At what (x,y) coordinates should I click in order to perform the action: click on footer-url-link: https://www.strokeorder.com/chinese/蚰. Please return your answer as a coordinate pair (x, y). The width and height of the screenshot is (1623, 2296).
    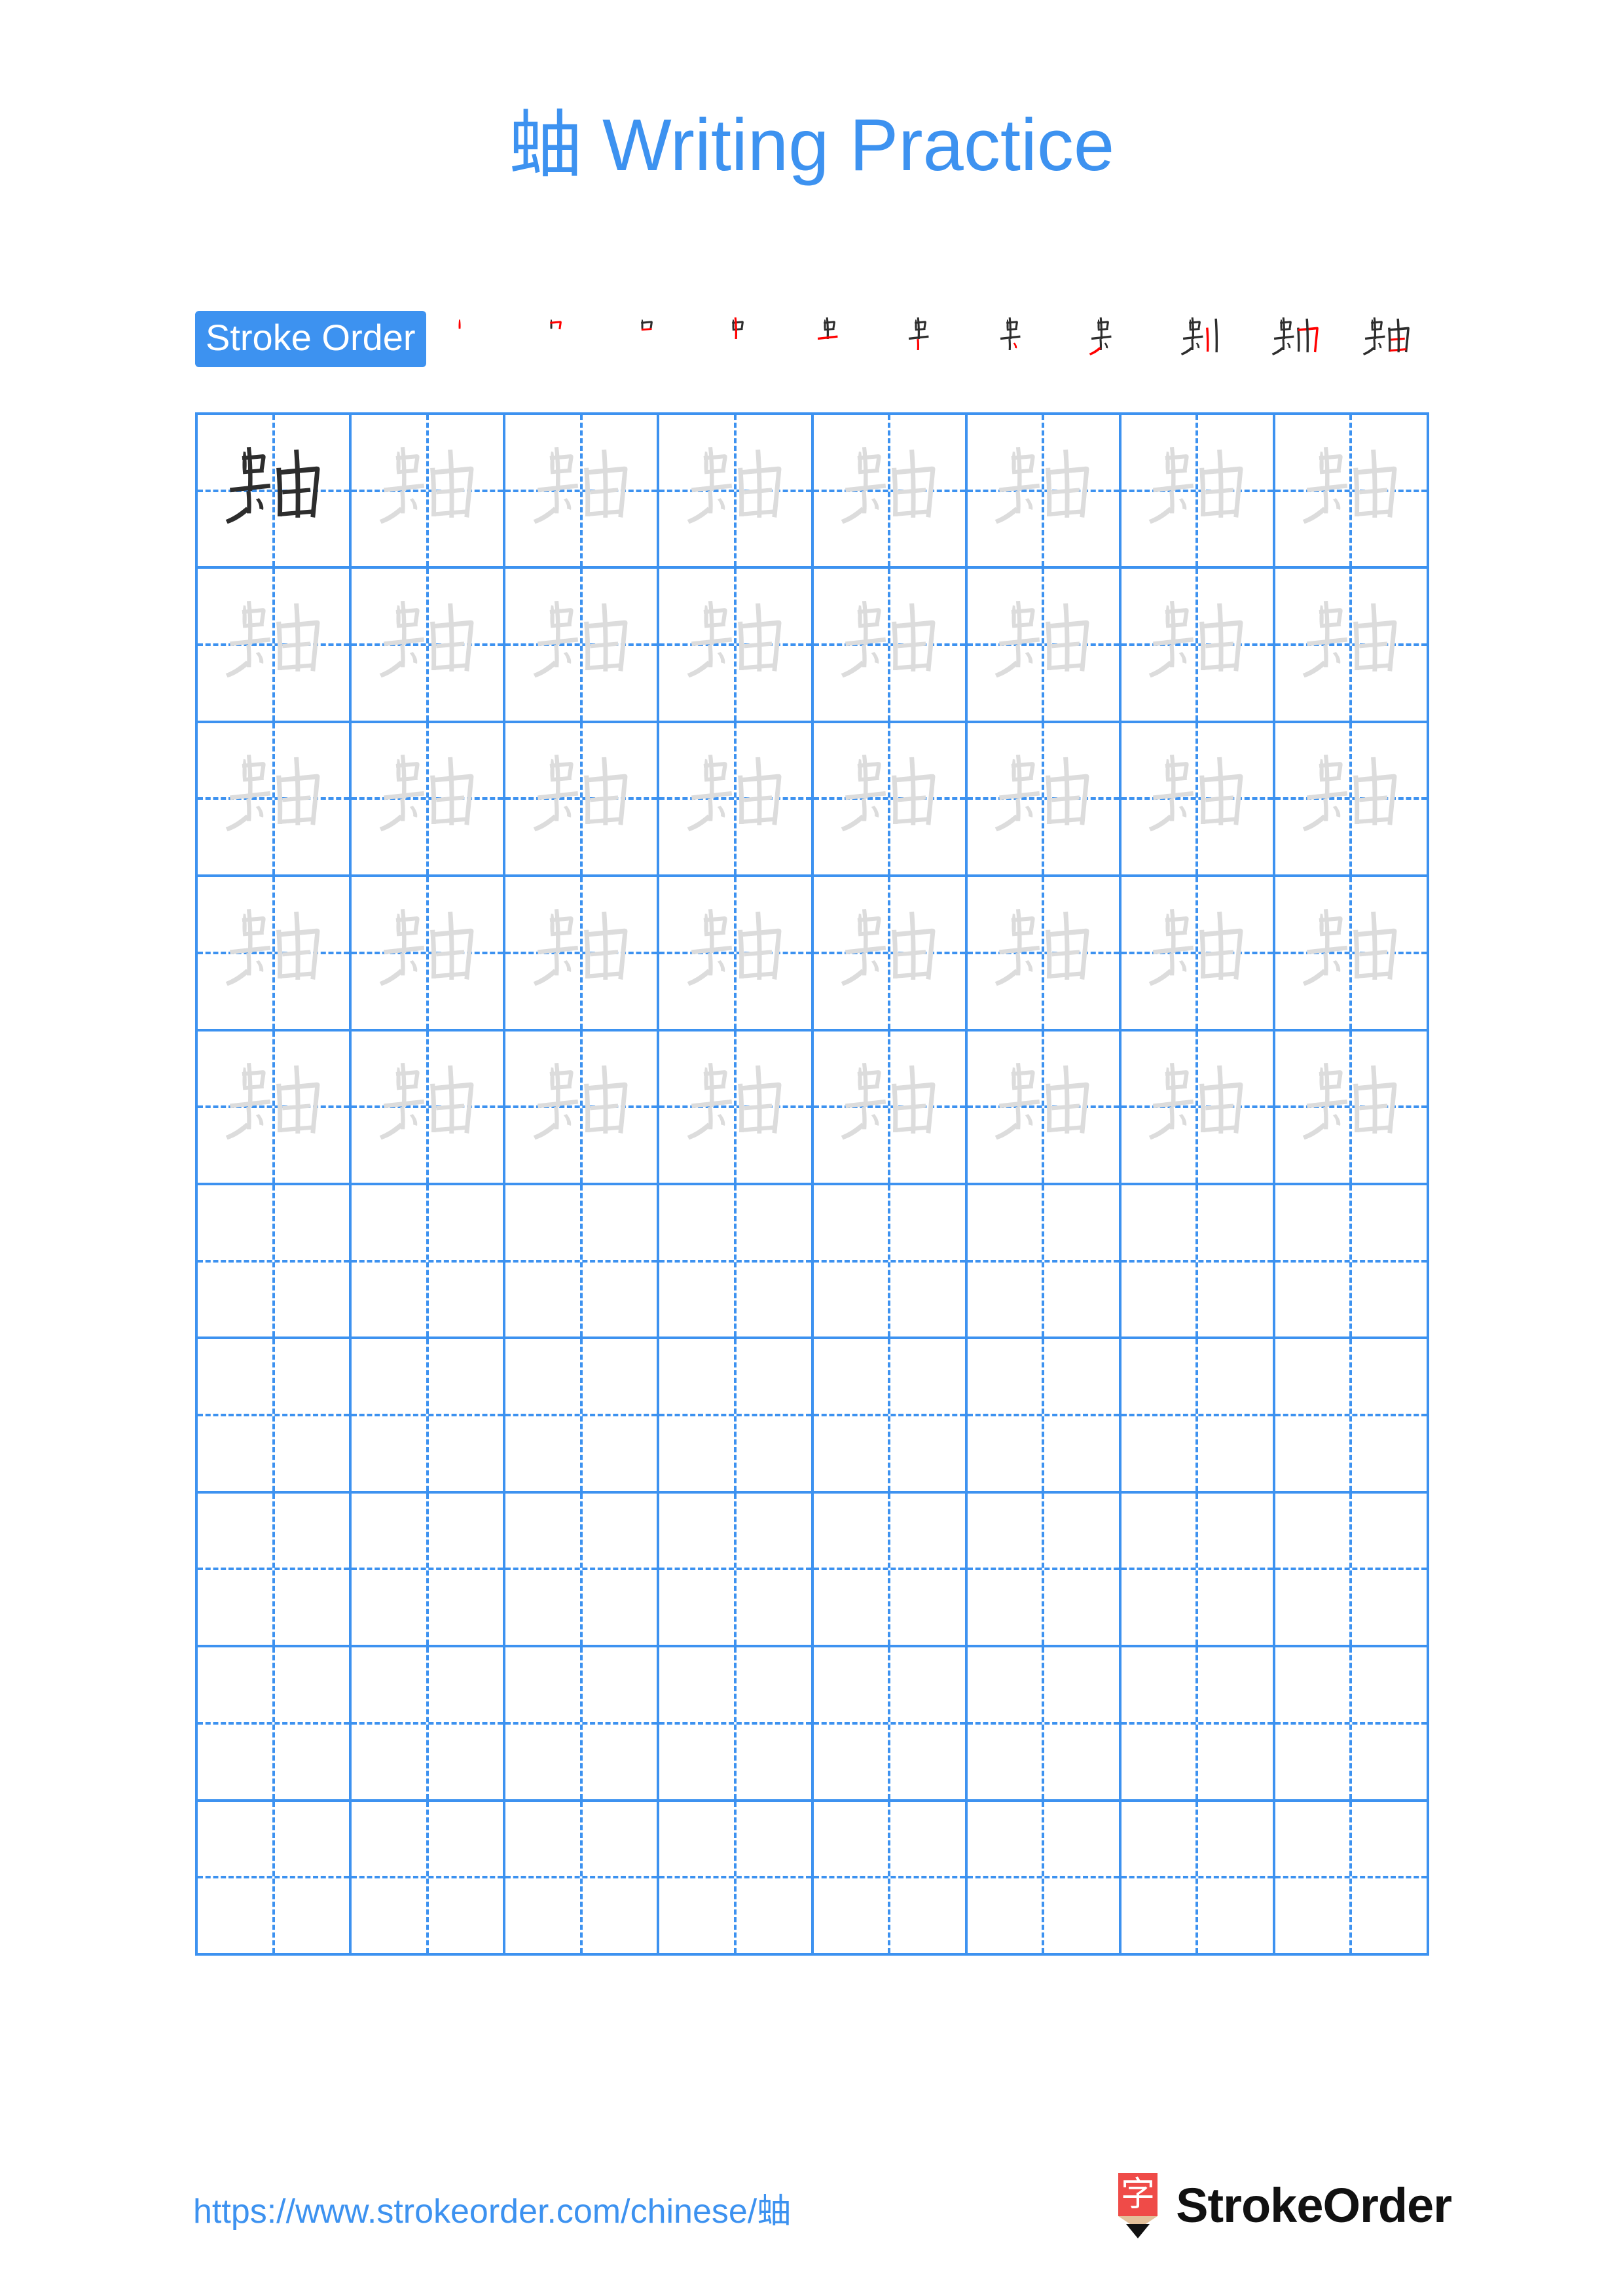
    Looking at the image, I should click on (492, 2208).